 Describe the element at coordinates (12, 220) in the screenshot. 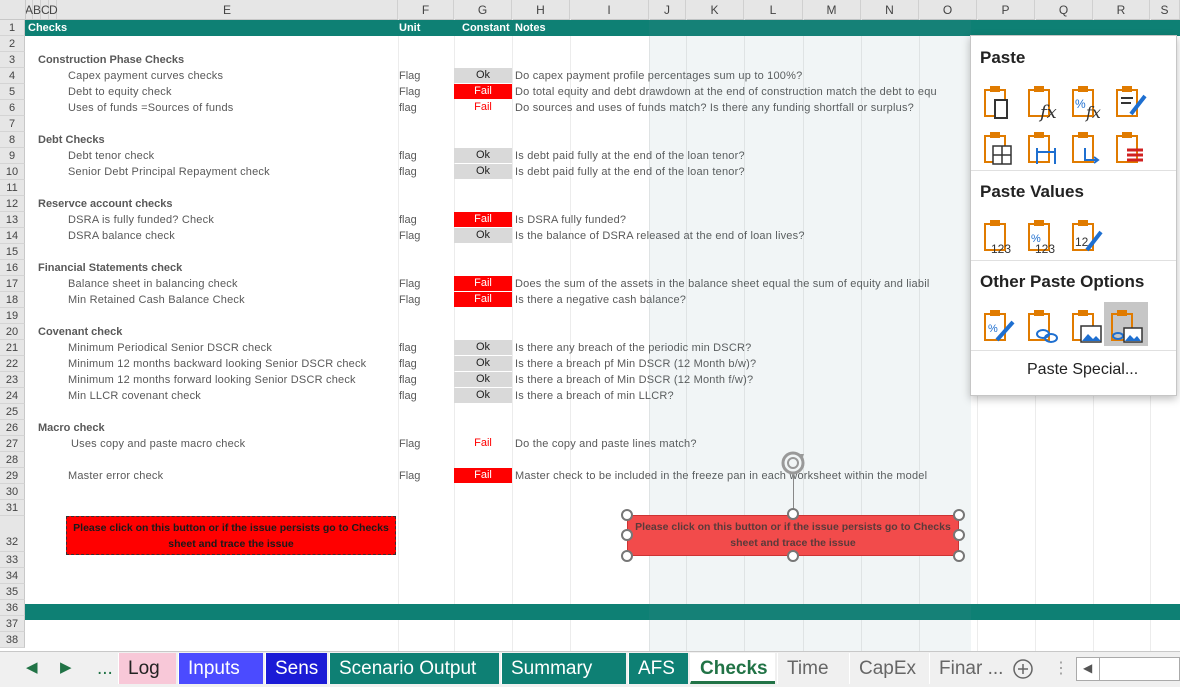

I see `row-header-13: 13` at that location.